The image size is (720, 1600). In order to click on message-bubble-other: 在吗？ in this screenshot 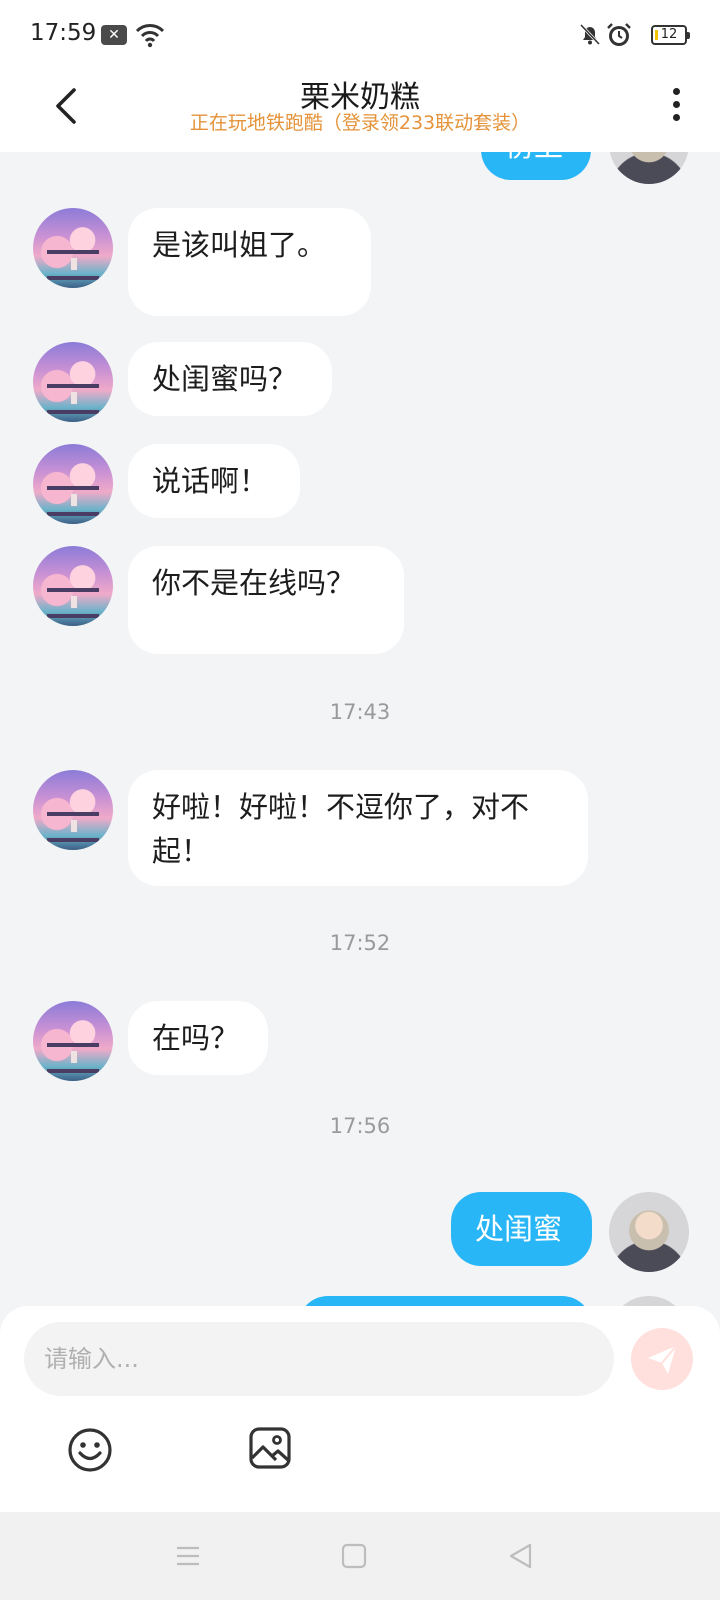, I will do `click(198, 1038)`.